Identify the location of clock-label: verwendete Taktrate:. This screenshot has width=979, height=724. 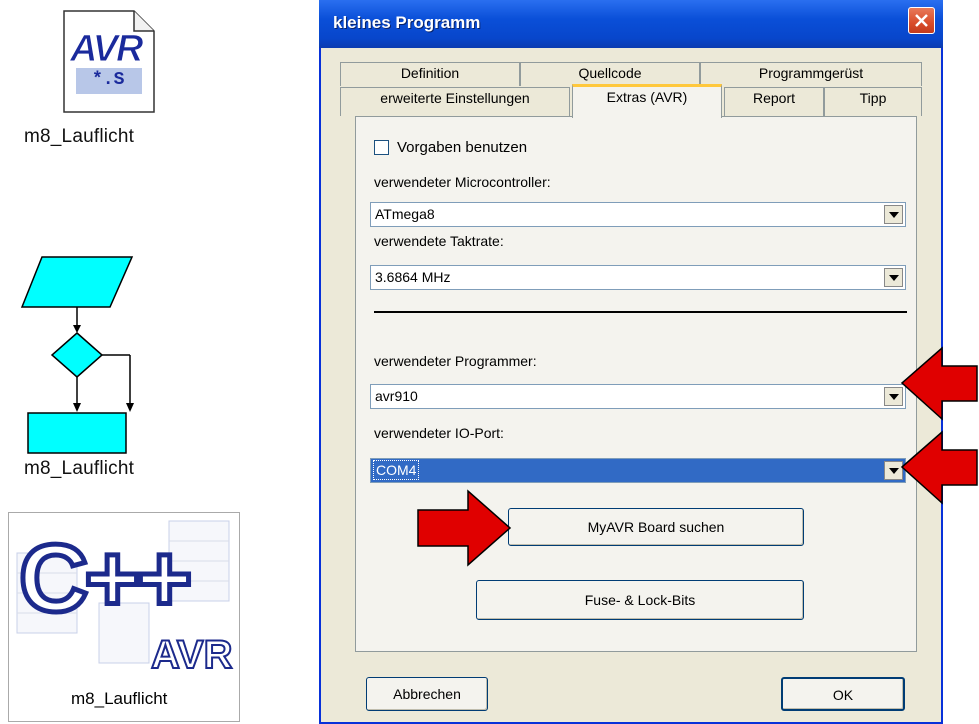
(439, 241).